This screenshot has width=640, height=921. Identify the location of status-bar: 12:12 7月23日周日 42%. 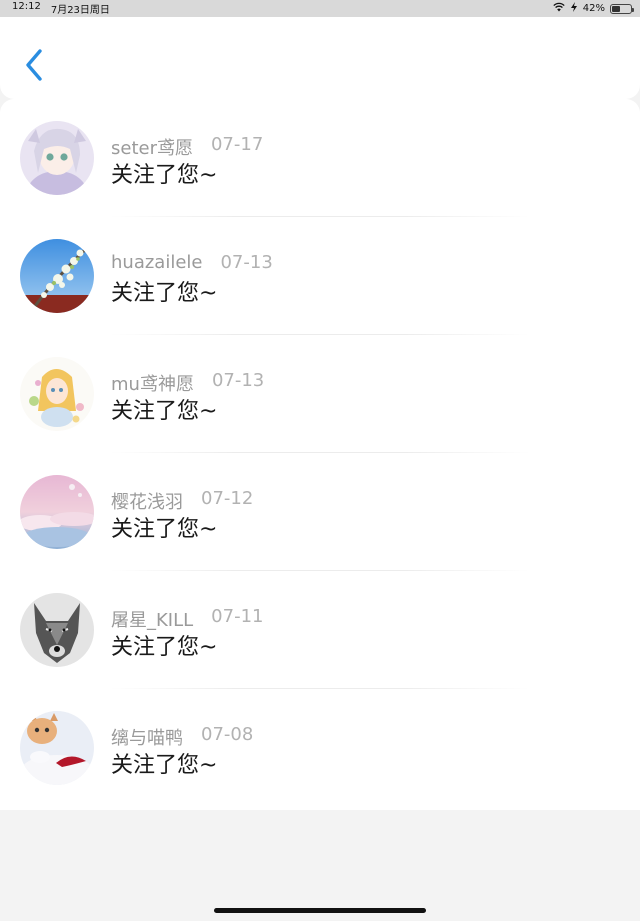
(320, 8).